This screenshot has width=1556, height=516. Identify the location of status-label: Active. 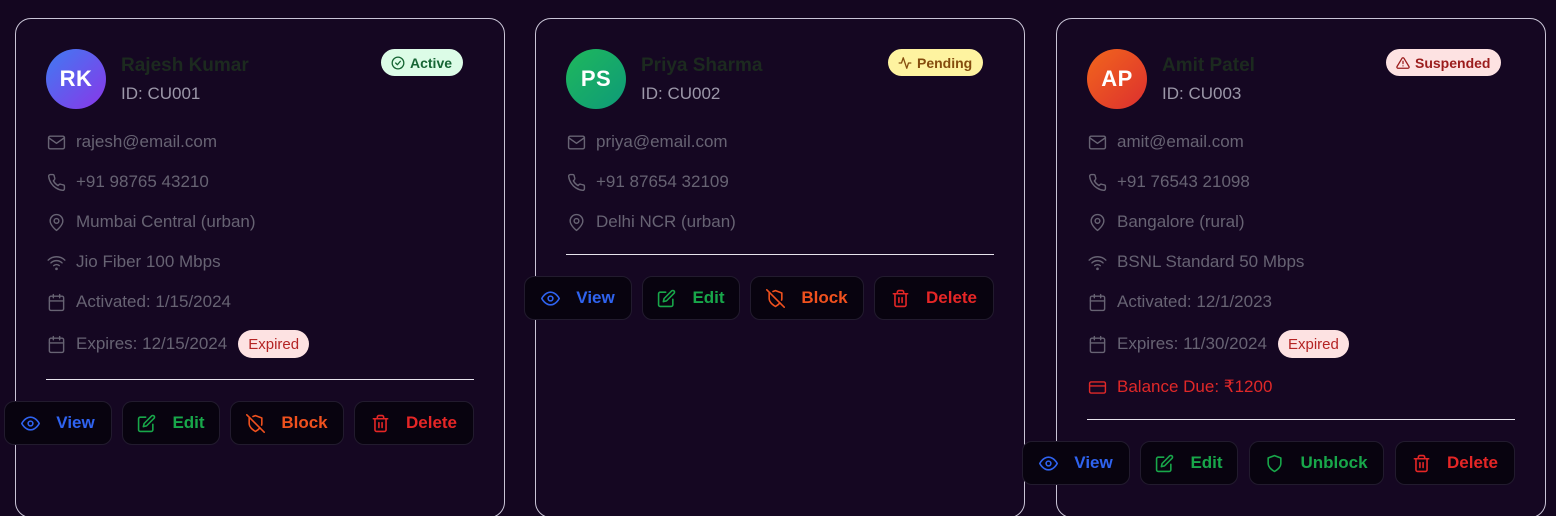
(431, 62).